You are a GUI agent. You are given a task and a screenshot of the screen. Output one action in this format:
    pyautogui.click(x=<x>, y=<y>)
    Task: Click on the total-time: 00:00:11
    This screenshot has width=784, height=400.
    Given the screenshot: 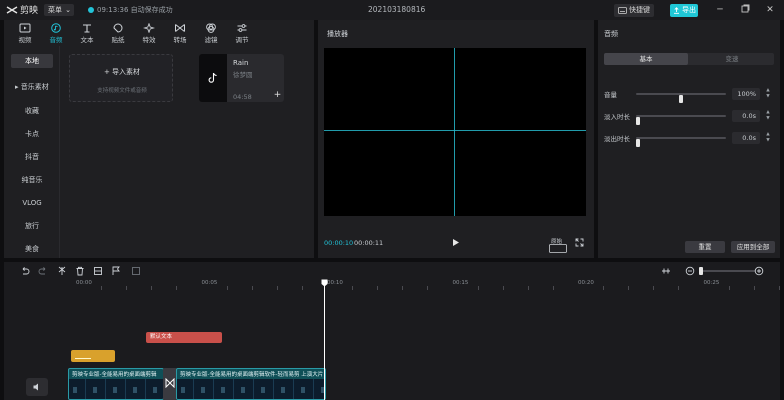 What is the action you would take?
    pyautogui.click(x=369, y=243)
    